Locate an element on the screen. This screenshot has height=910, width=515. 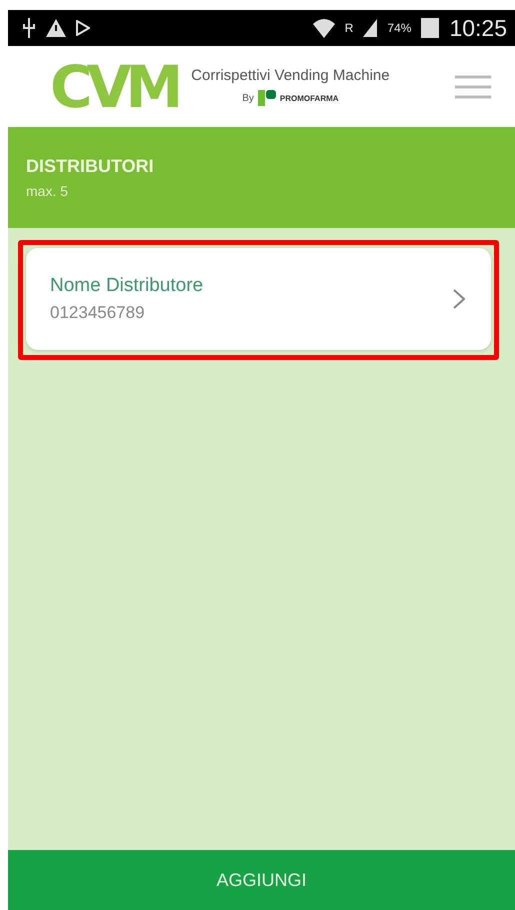
battery-percent: 74% is located at coordinates (399, 28).